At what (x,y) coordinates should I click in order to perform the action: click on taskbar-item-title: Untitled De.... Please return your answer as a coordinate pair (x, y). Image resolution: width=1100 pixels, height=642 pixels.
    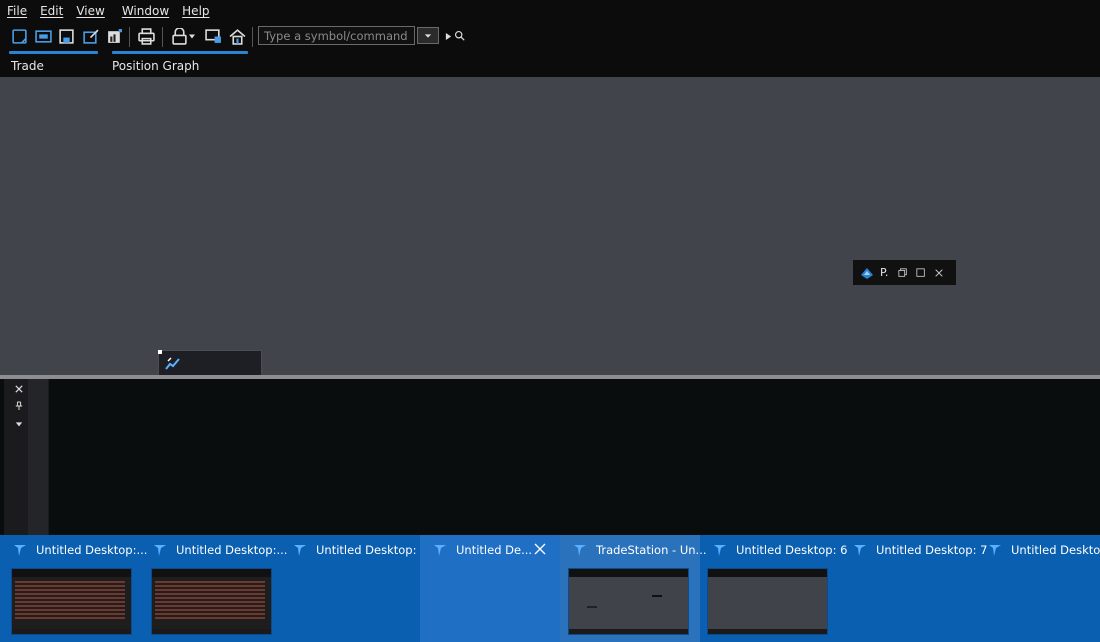
    Looking at the image, I should click on (494, 550).